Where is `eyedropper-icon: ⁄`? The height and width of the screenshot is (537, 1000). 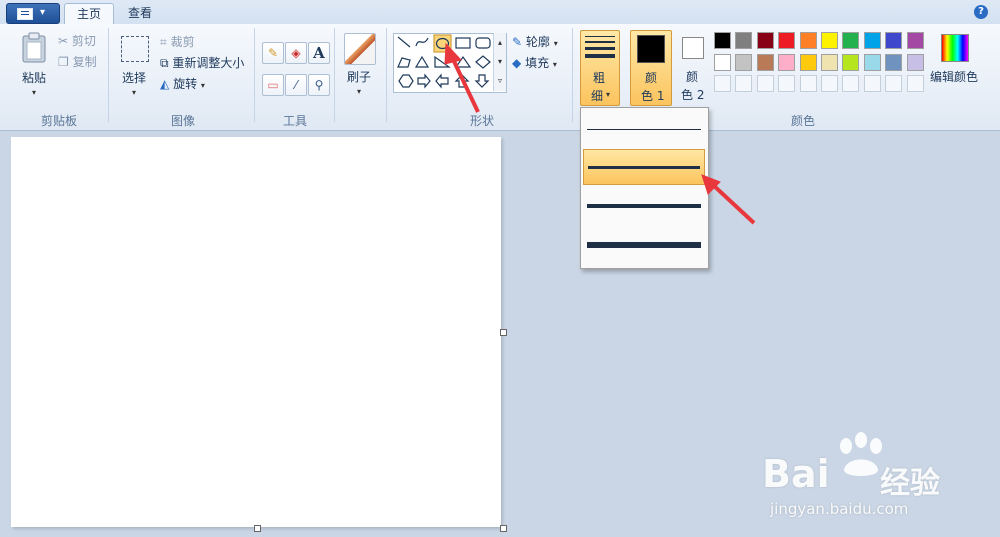 eyedropper-icon: ⁄ is located at coordinates (295, 85).